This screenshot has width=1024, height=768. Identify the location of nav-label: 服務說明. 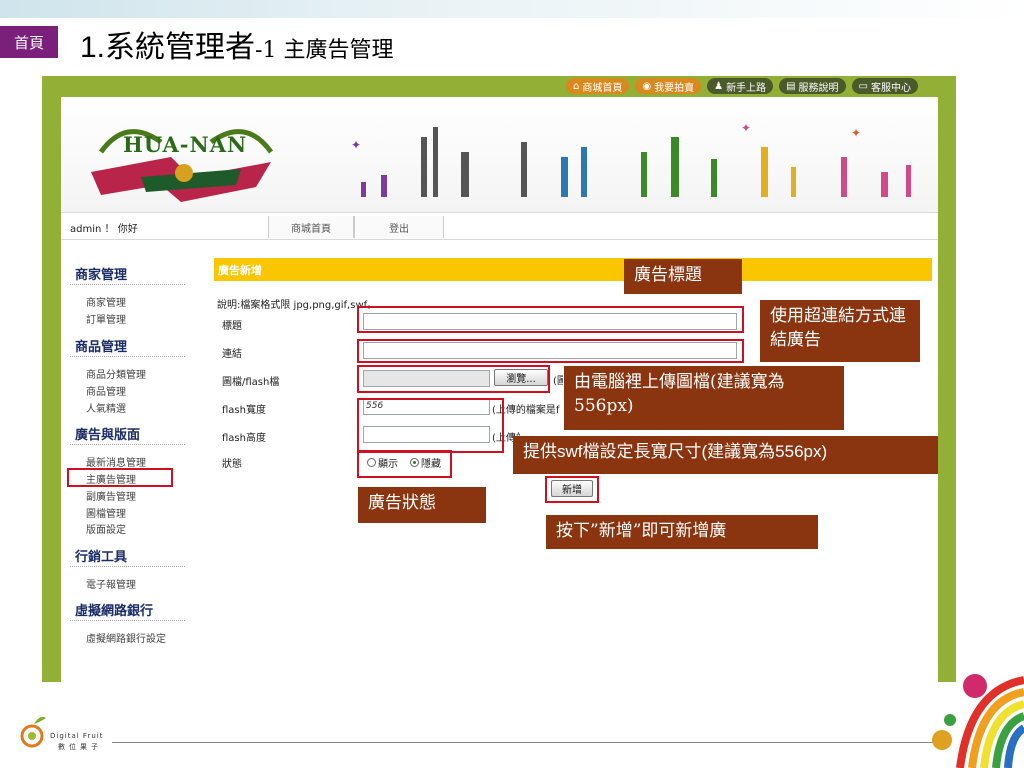
(818, 88).